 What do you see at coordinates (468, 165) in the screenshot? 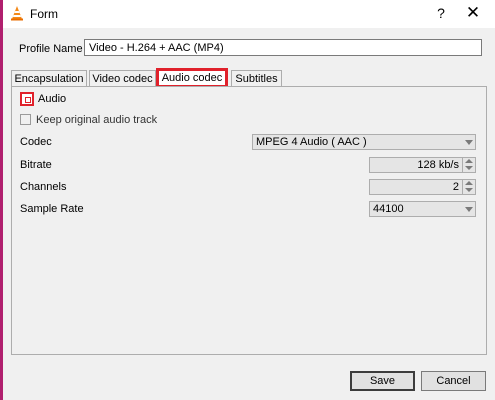
I see `bitrate-spin-buttons` at bounding box center [468, 165].